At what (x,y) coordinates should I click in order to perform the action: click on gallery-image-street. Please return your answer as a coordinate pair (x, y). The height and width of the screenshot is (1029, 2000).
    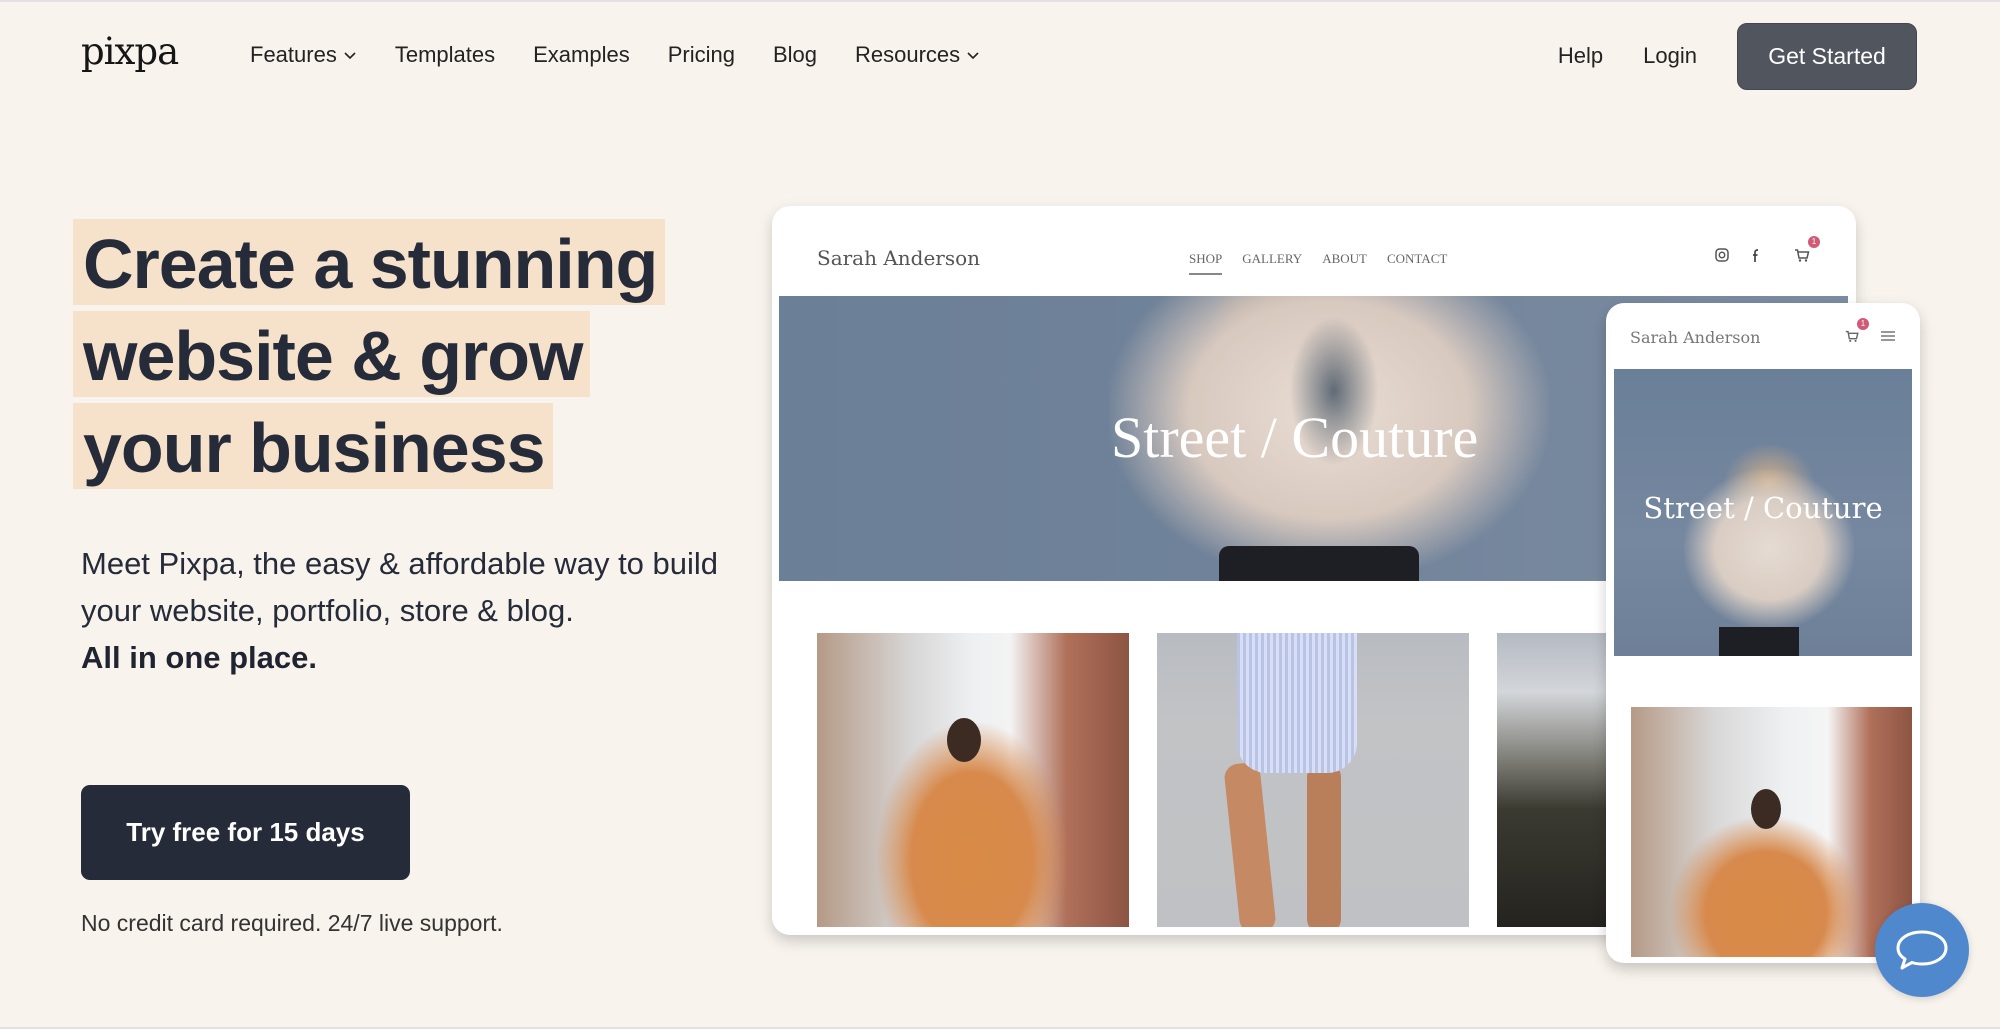
    Looking at the image, I should click on (1552, 780).